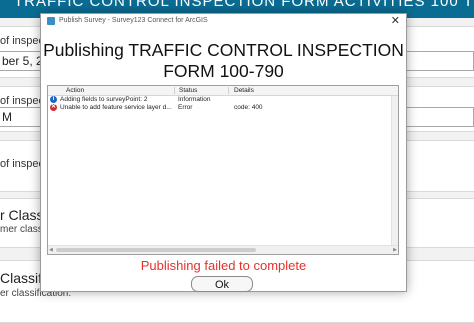  What do you see at coordinates (394, 171) in the screenshot?
I see `vertical-scrollbar` at bounding box center [394, 171].